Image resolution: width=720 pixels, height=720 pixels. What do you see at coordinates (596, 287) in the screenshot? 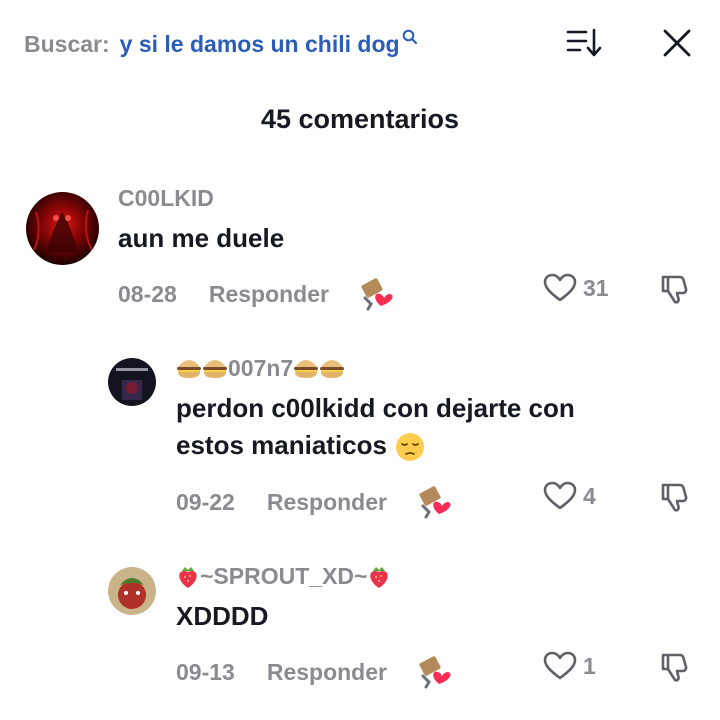
I see `like-count: 31` at bounding box center [596, 287].